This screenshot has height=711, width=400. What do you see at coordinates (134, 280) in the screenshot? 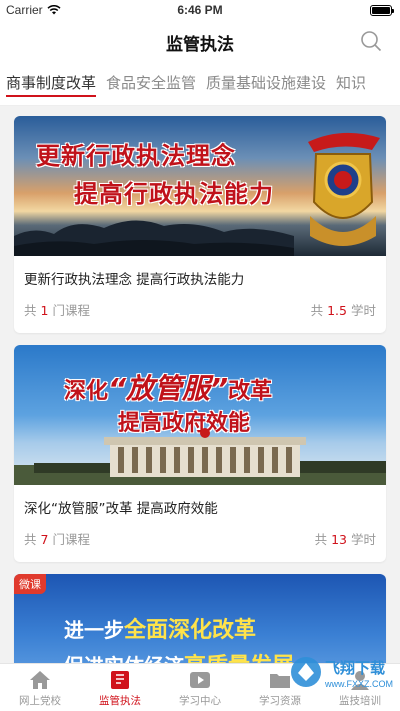
I see `course-title: 更新行政执法理念 提高行政执法能力` at bounding box center [134, 280].